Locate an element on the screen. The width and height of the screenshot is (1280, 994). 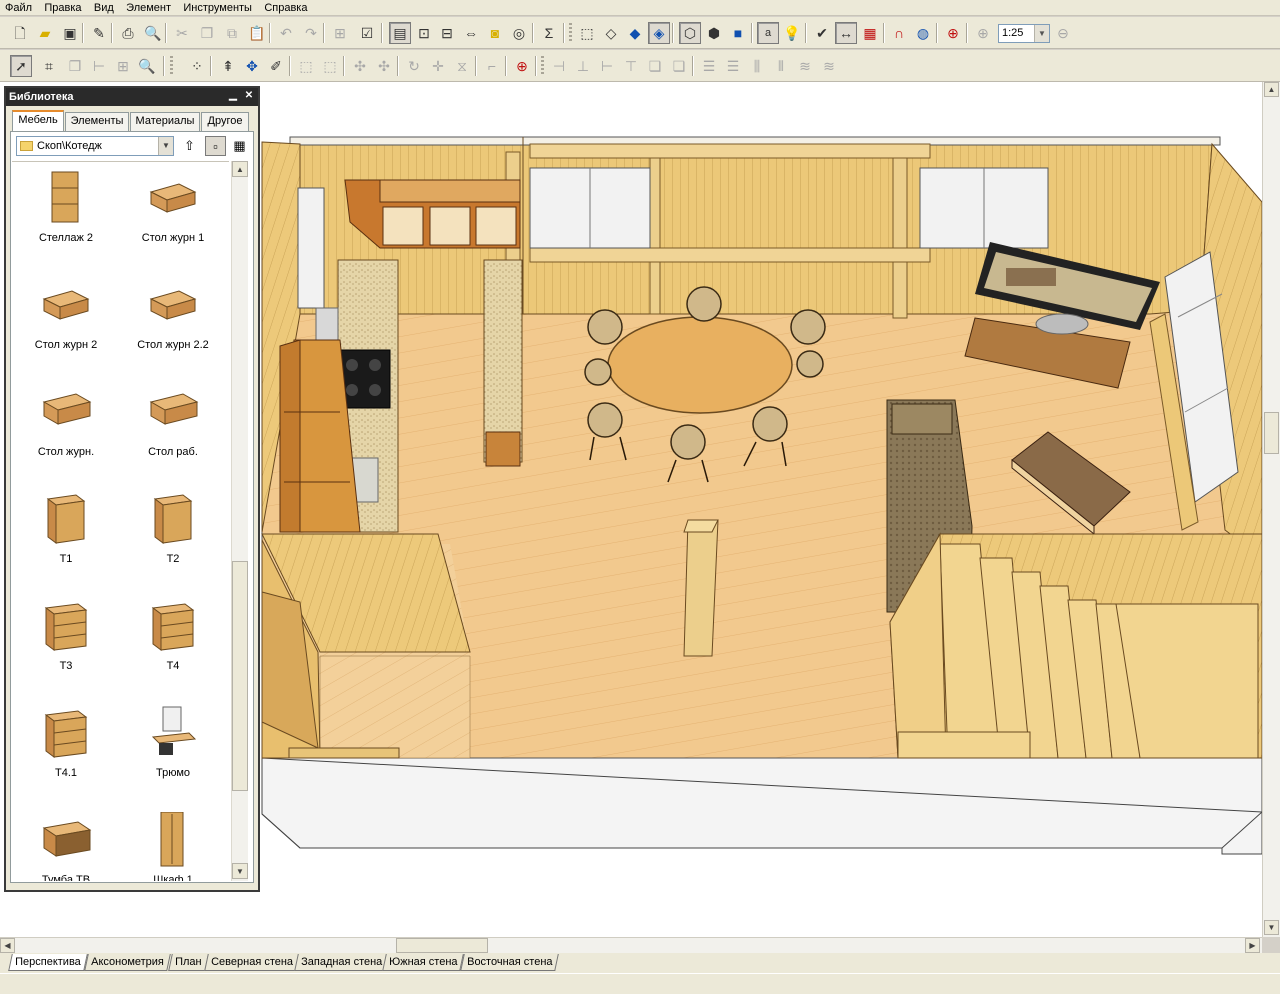
target-icon: ⊕ is located at coordinates (953, 33).